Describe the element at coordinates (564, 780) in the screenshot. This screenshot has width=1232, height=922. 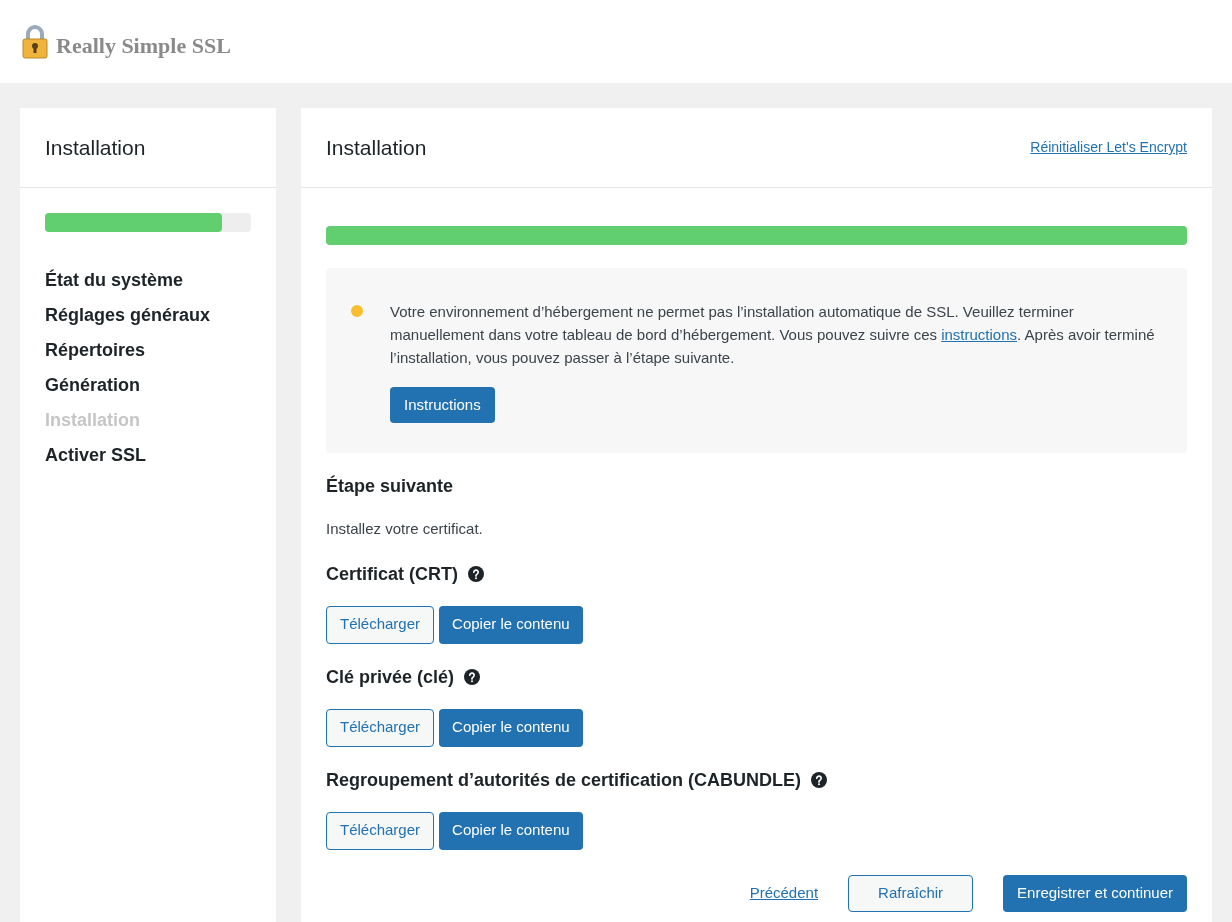
I see `file-label: Regroupement d’autorités de certification (CABUNDLE)` at that location.